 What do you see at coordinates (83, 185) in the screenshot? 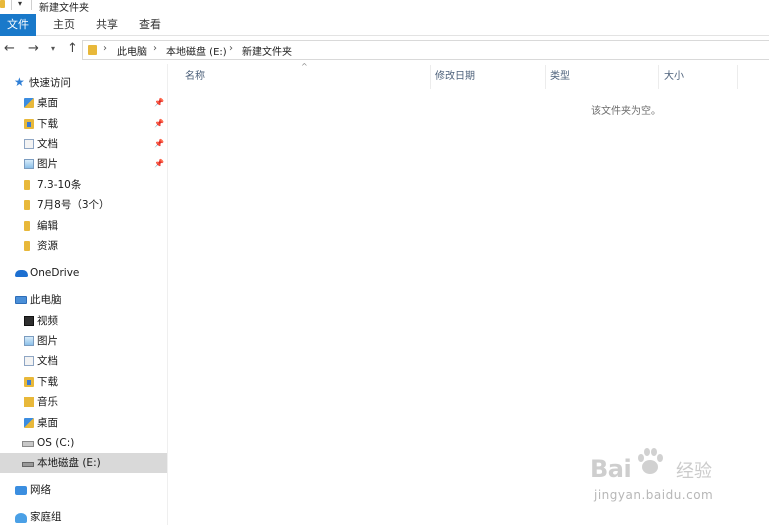
I see `sidebar-item-folder-7-3: 7.3-10条` at bounding box center [83, 185].